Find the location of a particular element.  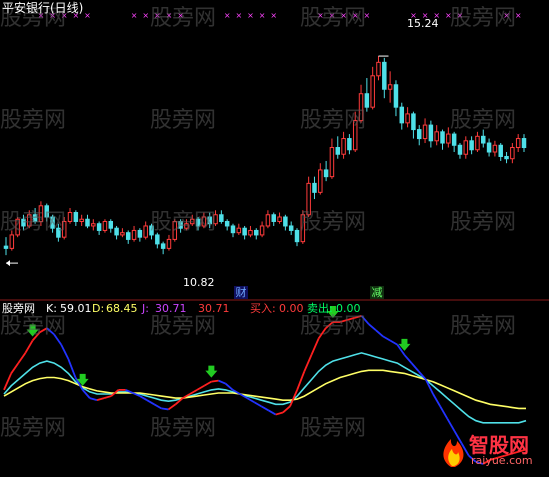

high-price-label: 15.24 is located at coordinates (423, 23).